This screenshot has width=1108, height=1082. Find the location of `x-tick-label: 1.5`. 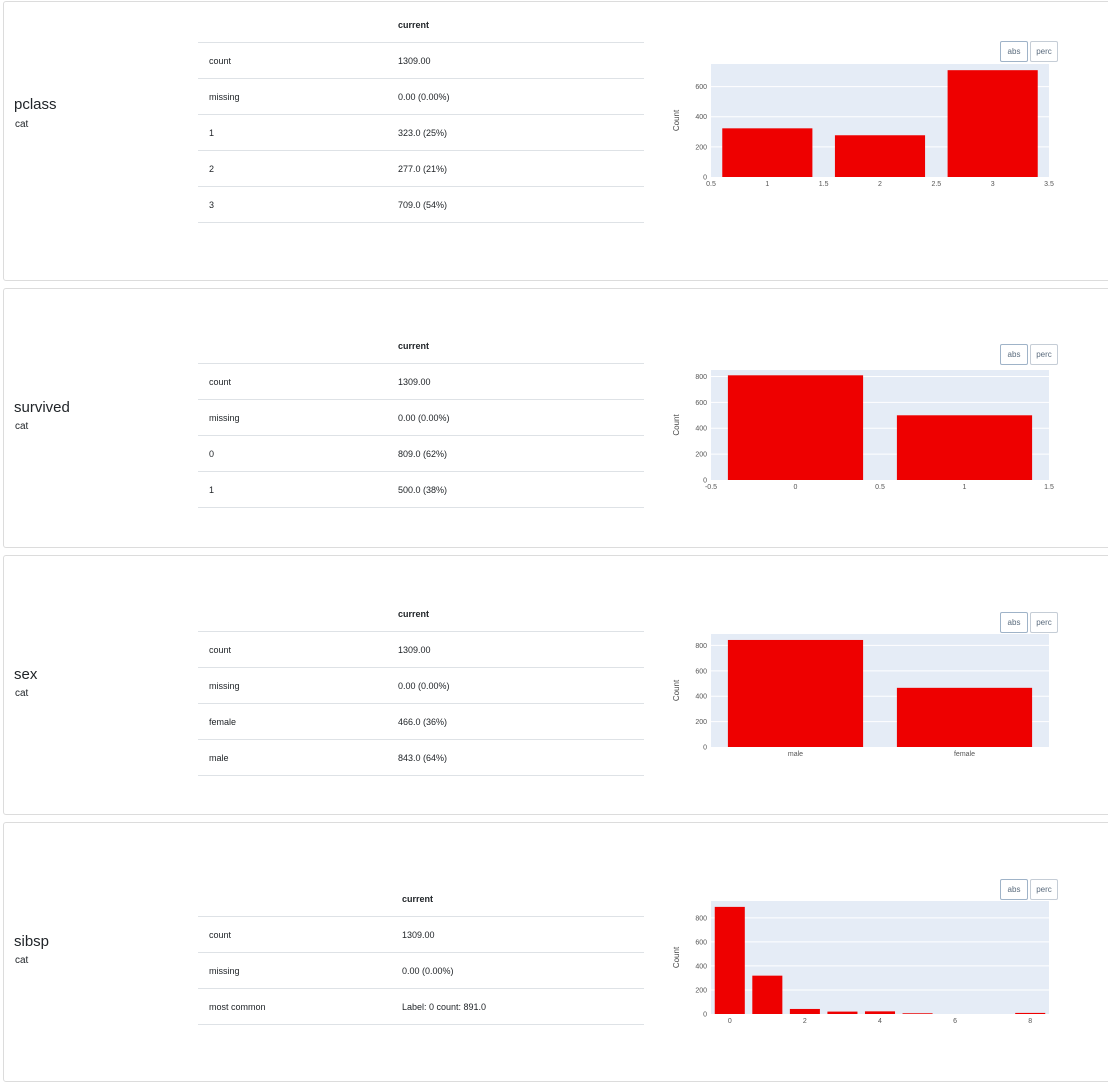

x-tick-label: 1.5 is located at coordinates (1049, 487).